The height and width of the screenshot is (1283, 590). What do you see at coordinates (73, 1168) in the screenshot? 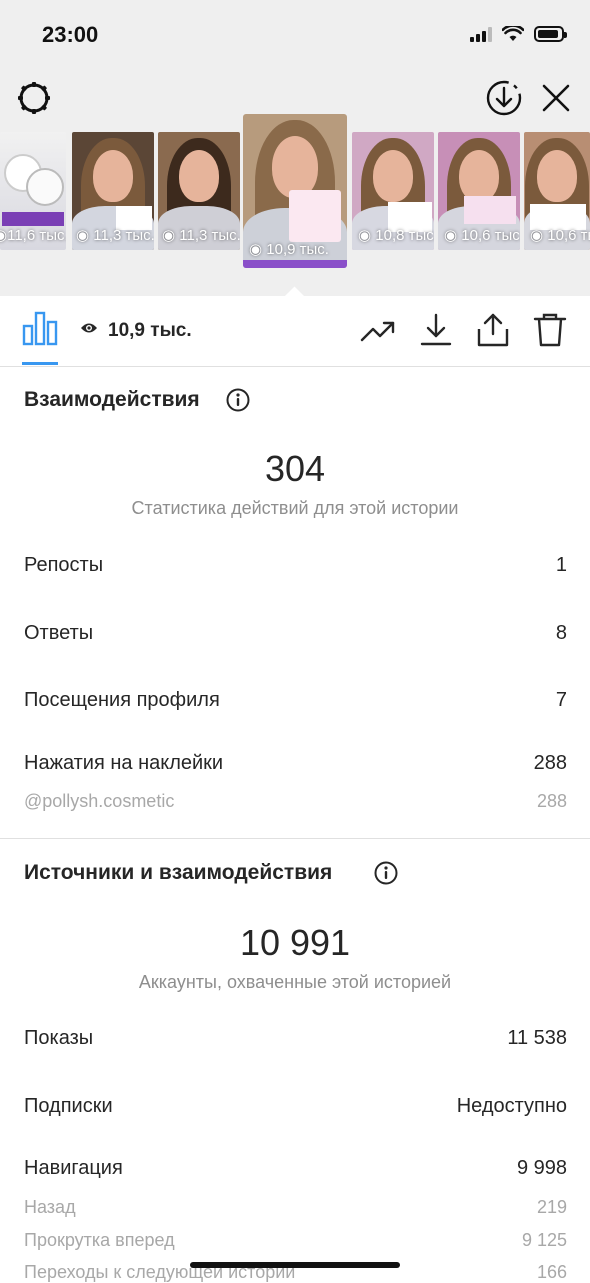
I see `navigation-label: Навигация` at bounding box center [73, 1168].